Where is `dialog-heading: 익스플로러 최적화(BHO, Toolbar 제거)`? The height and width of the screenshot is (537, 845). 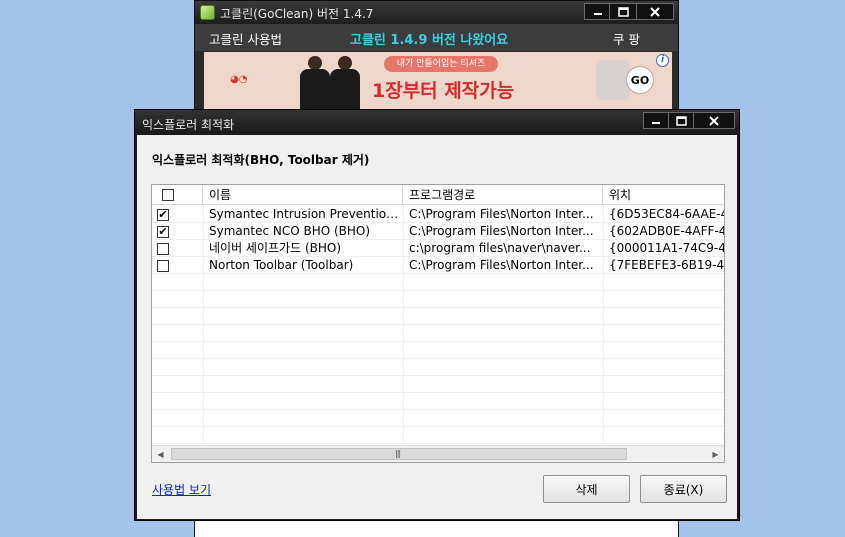
dialog-heading: 익스플로러 최적화(BHO, Toolbar 제거) is located at coordinates (261, 160).